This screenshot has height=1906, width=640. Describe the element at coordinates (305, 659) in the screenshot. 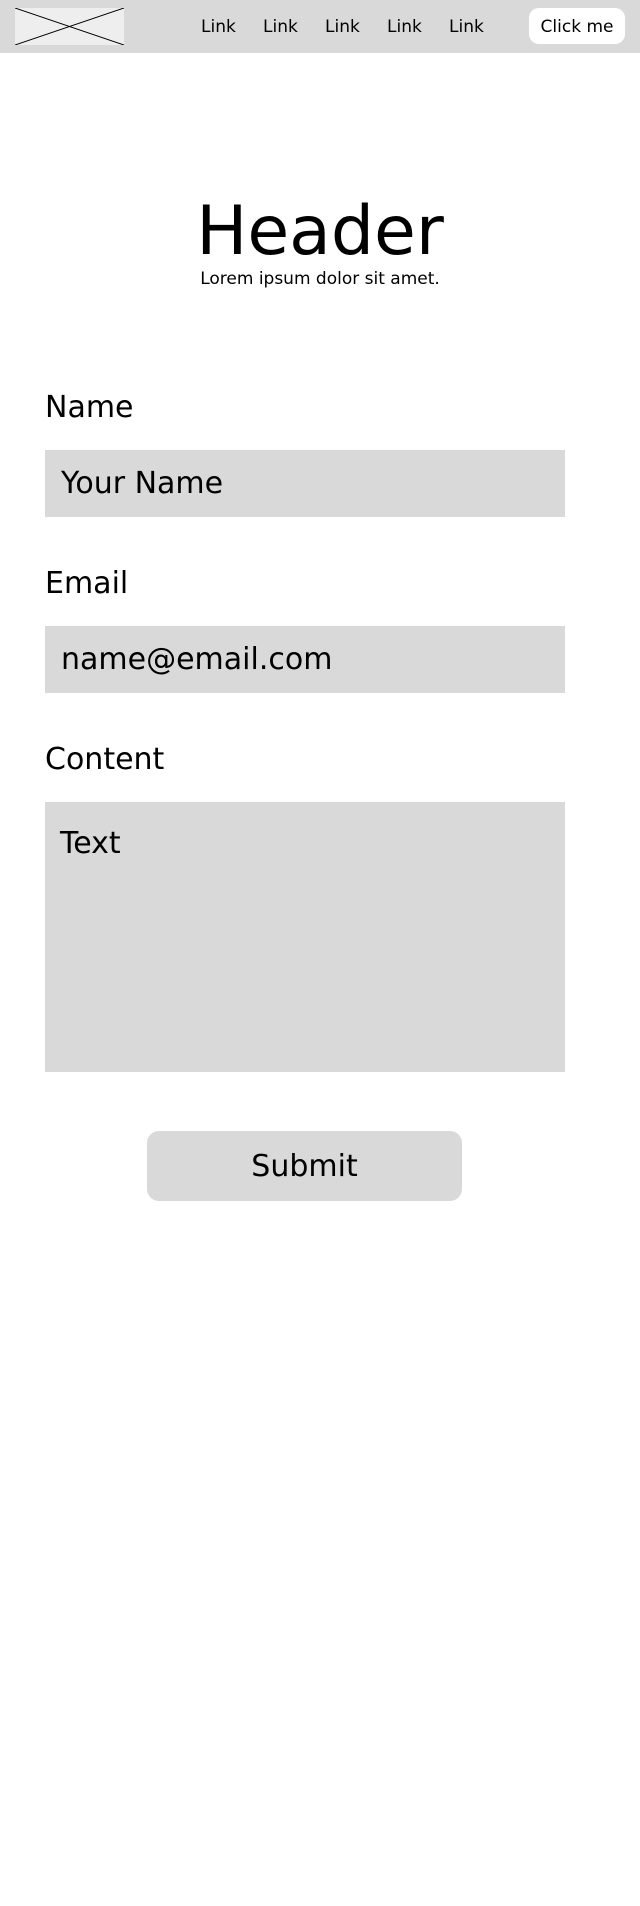

I see `email-field` at that location.